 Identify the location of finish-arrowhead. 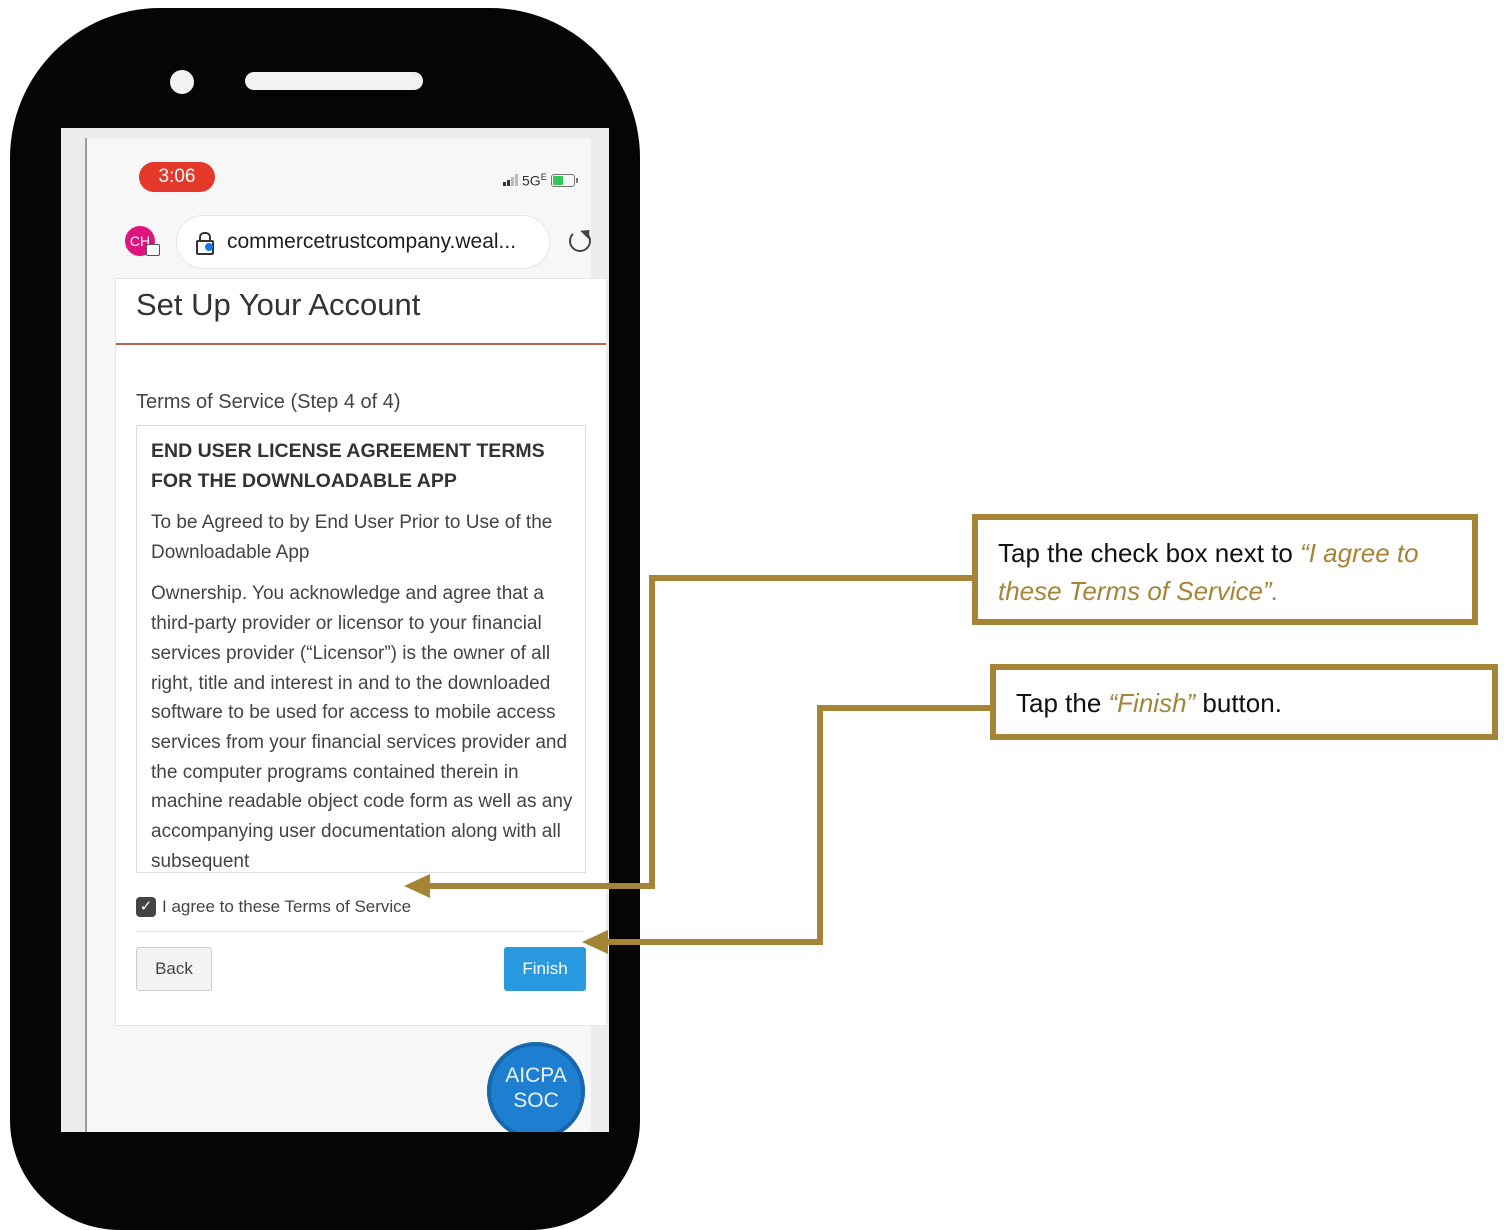
(595, 942).